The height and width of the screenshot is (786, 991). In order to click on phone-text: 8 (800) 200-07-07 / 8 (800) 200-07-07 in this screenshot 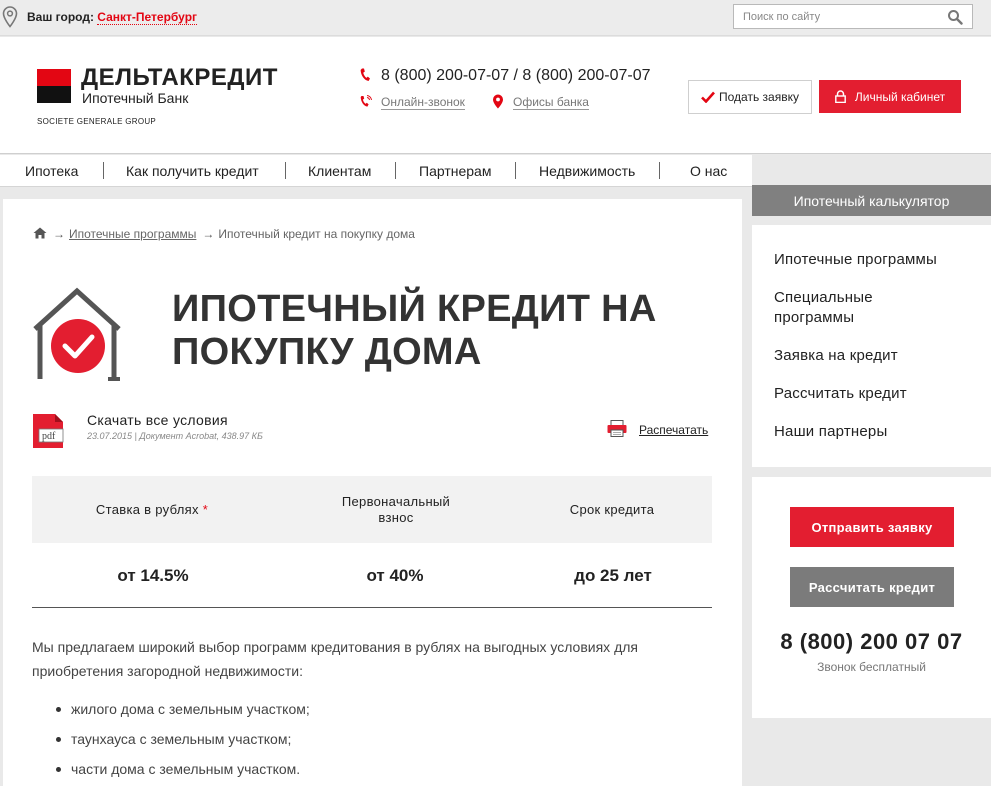, I will do `click(516, 75)`.